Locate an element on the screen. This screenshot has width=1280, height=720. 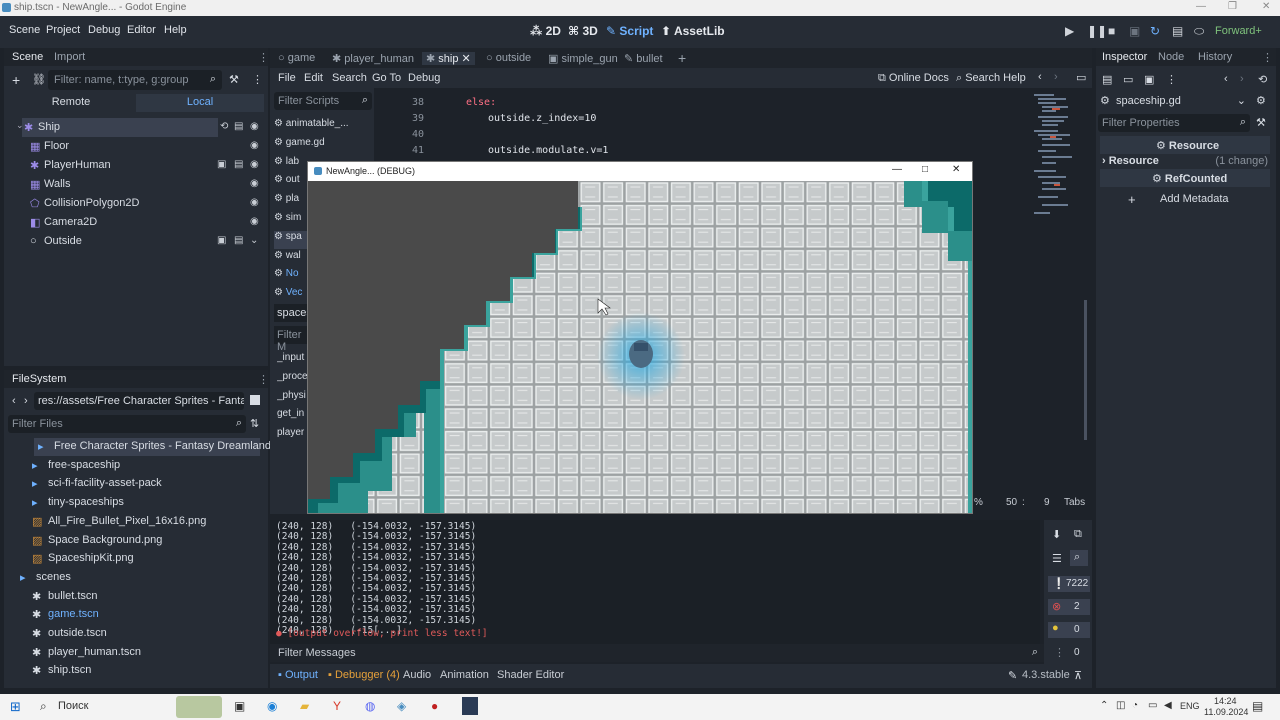
history-back-icon: ‹ is located at coordinates (1226, 79).